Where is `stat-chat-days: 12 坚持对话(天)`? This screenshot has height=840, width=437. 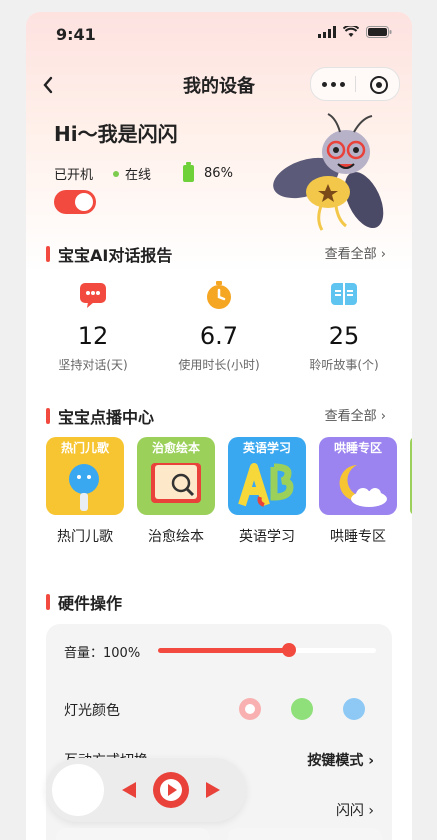 stat-chat-days: 12 坚持对话(天) is located at coordinates (93, 326).